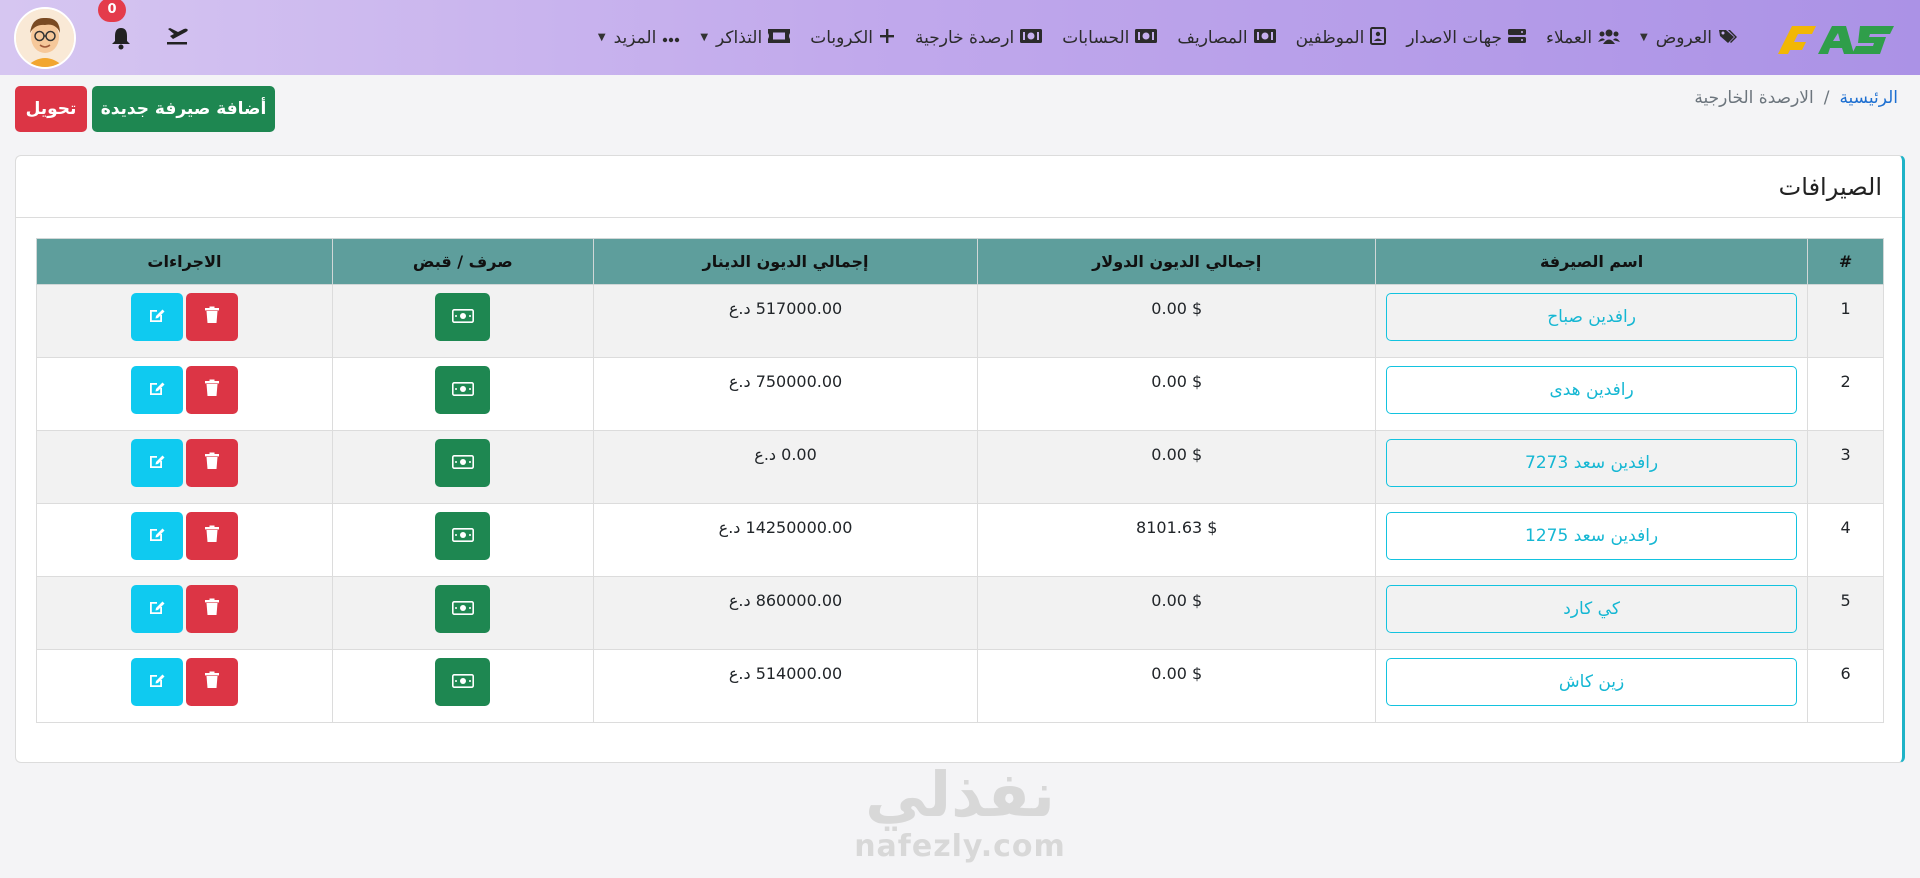  I want to click on exchange-name-button: رافدين سعد 7273, so click(1592, 463).